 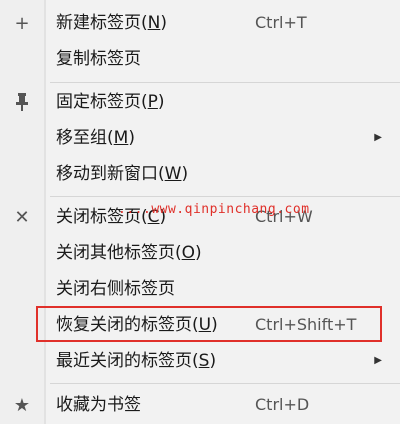 I want to click on highlight-annotation-box, so click(x=209, y=324).